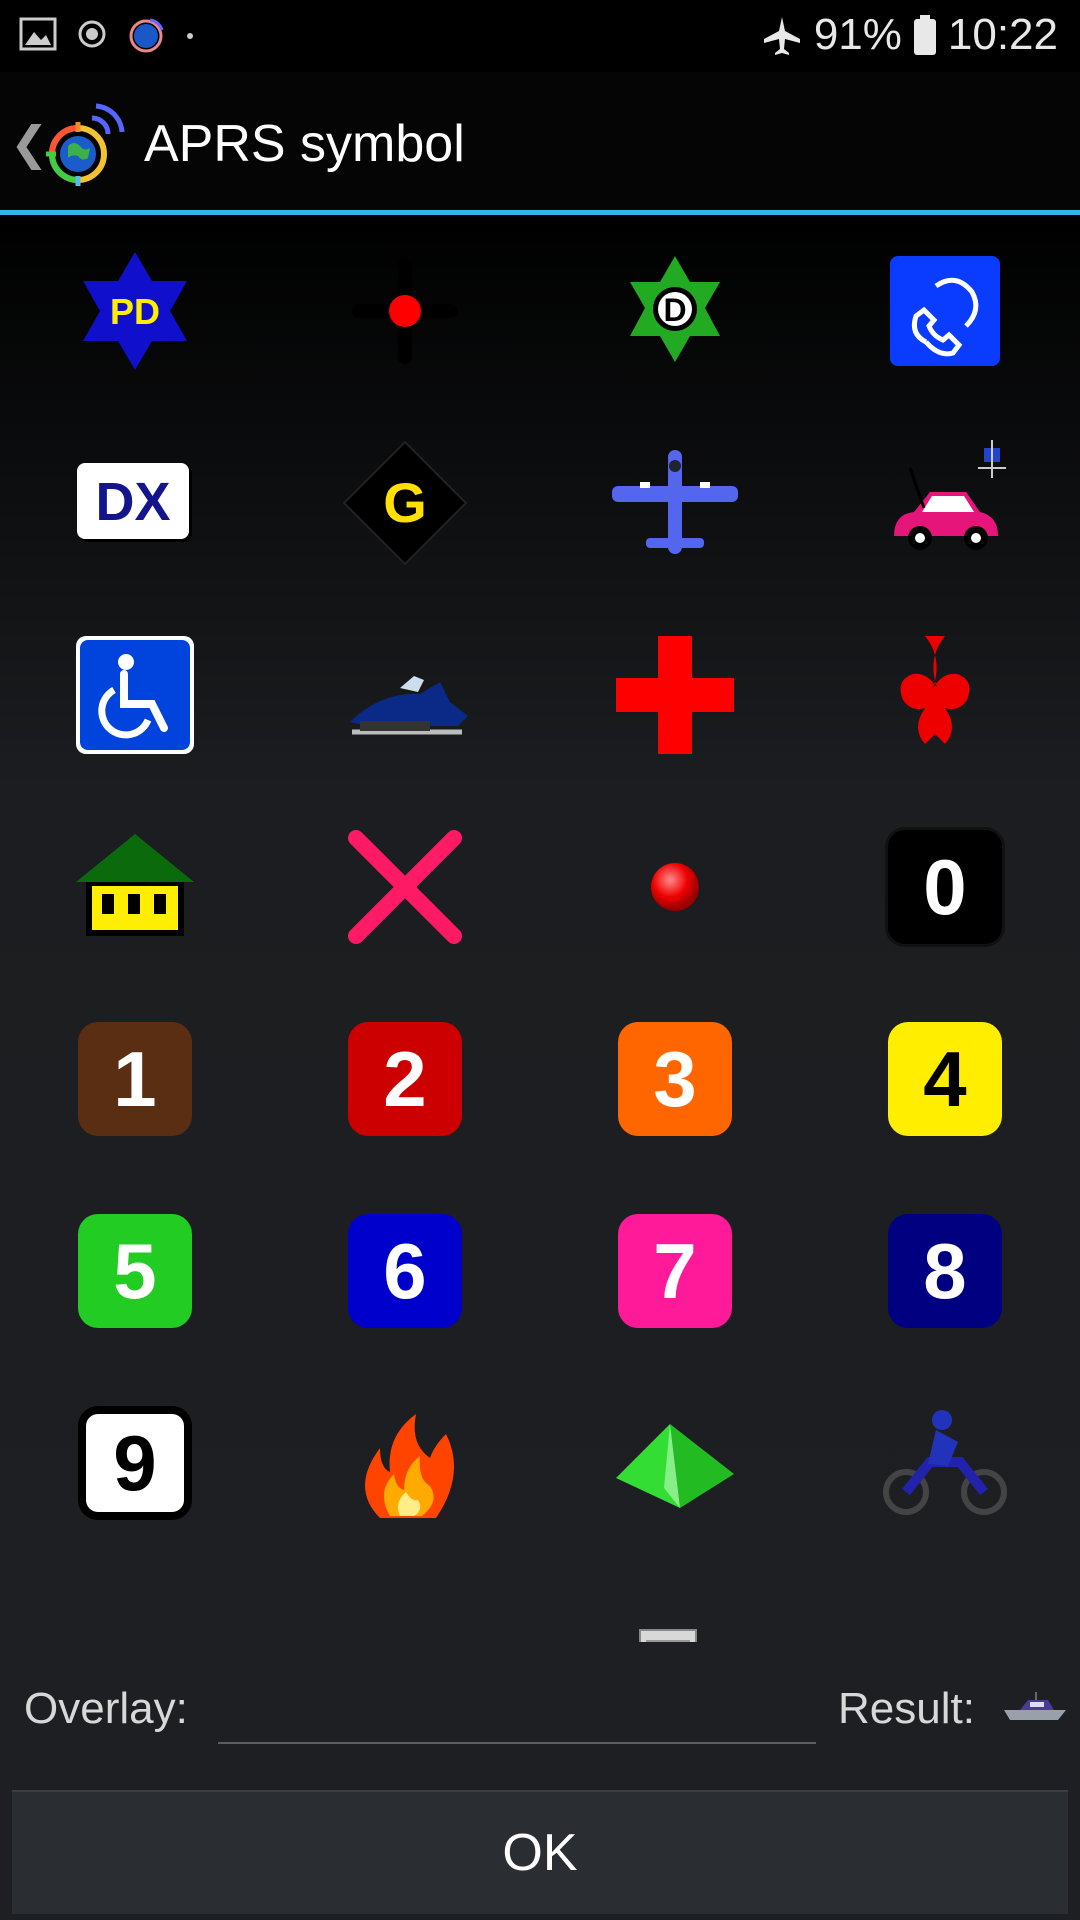  I want to click on x-mark-symbol, so click(405, 887).